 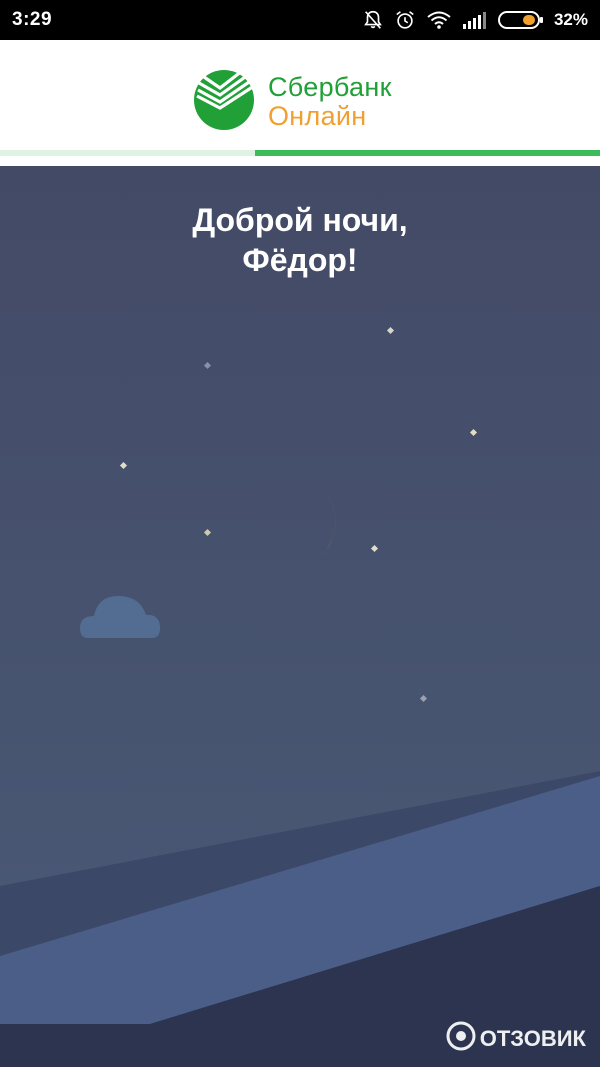 I want to click on sberbank-logo: Сбербанк Онлайн, so click(x=292, y=102).